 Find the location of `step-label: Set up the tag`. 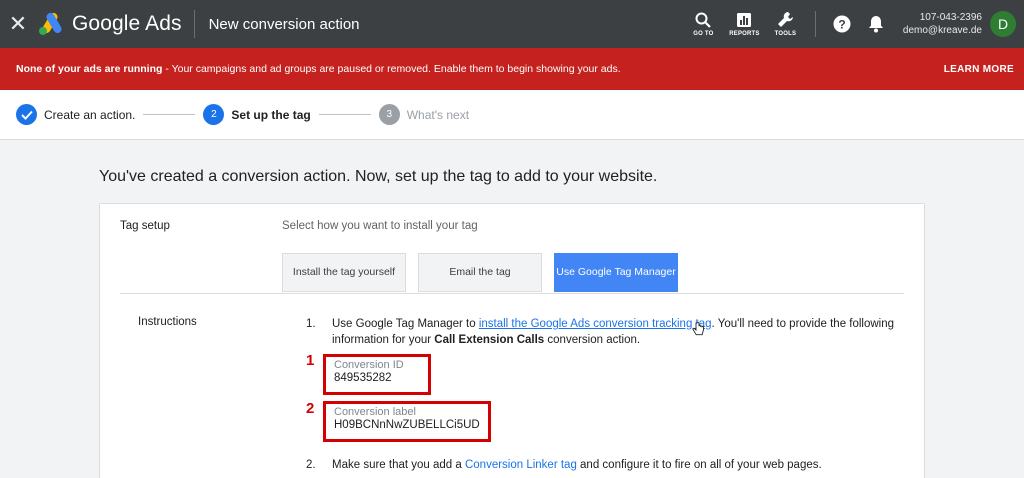

step-label: Set up the tag is located at coordinates (271, 114).